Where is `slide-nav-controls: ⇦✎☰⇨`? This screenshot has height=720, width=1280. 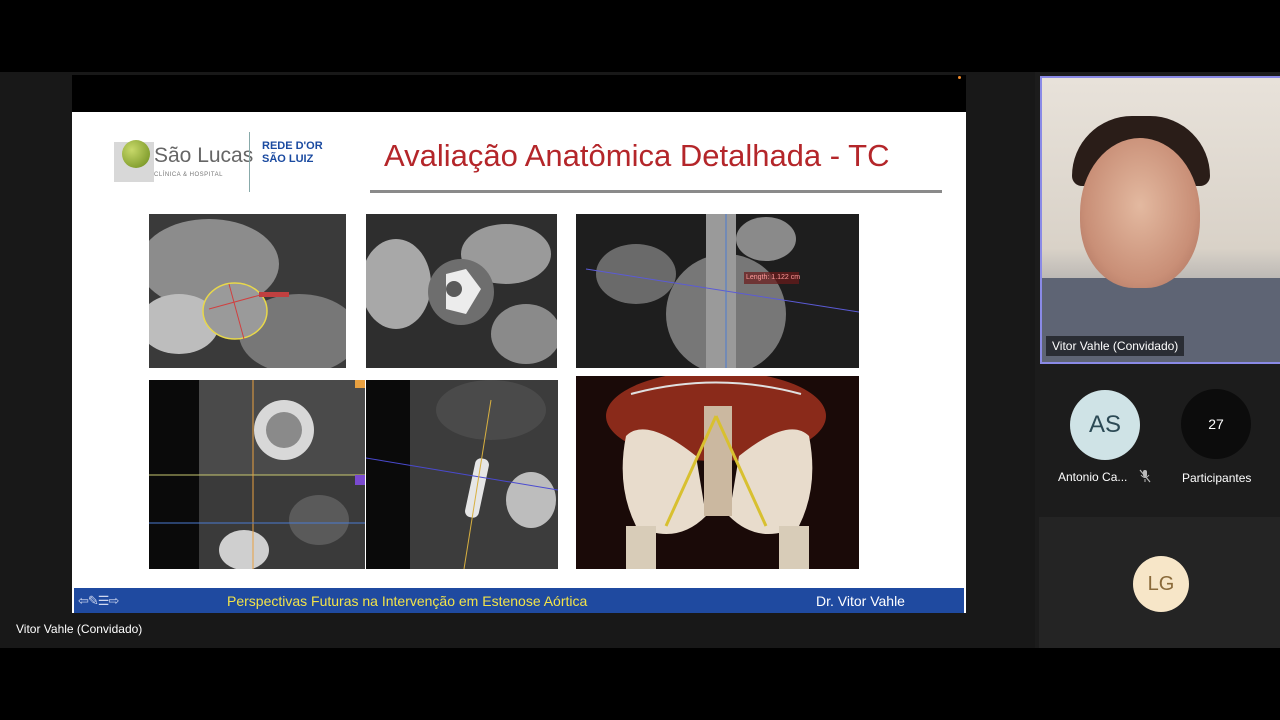 slide-nav-controls: ⇦✎☰⇨ is located at coordinates (98, 601).